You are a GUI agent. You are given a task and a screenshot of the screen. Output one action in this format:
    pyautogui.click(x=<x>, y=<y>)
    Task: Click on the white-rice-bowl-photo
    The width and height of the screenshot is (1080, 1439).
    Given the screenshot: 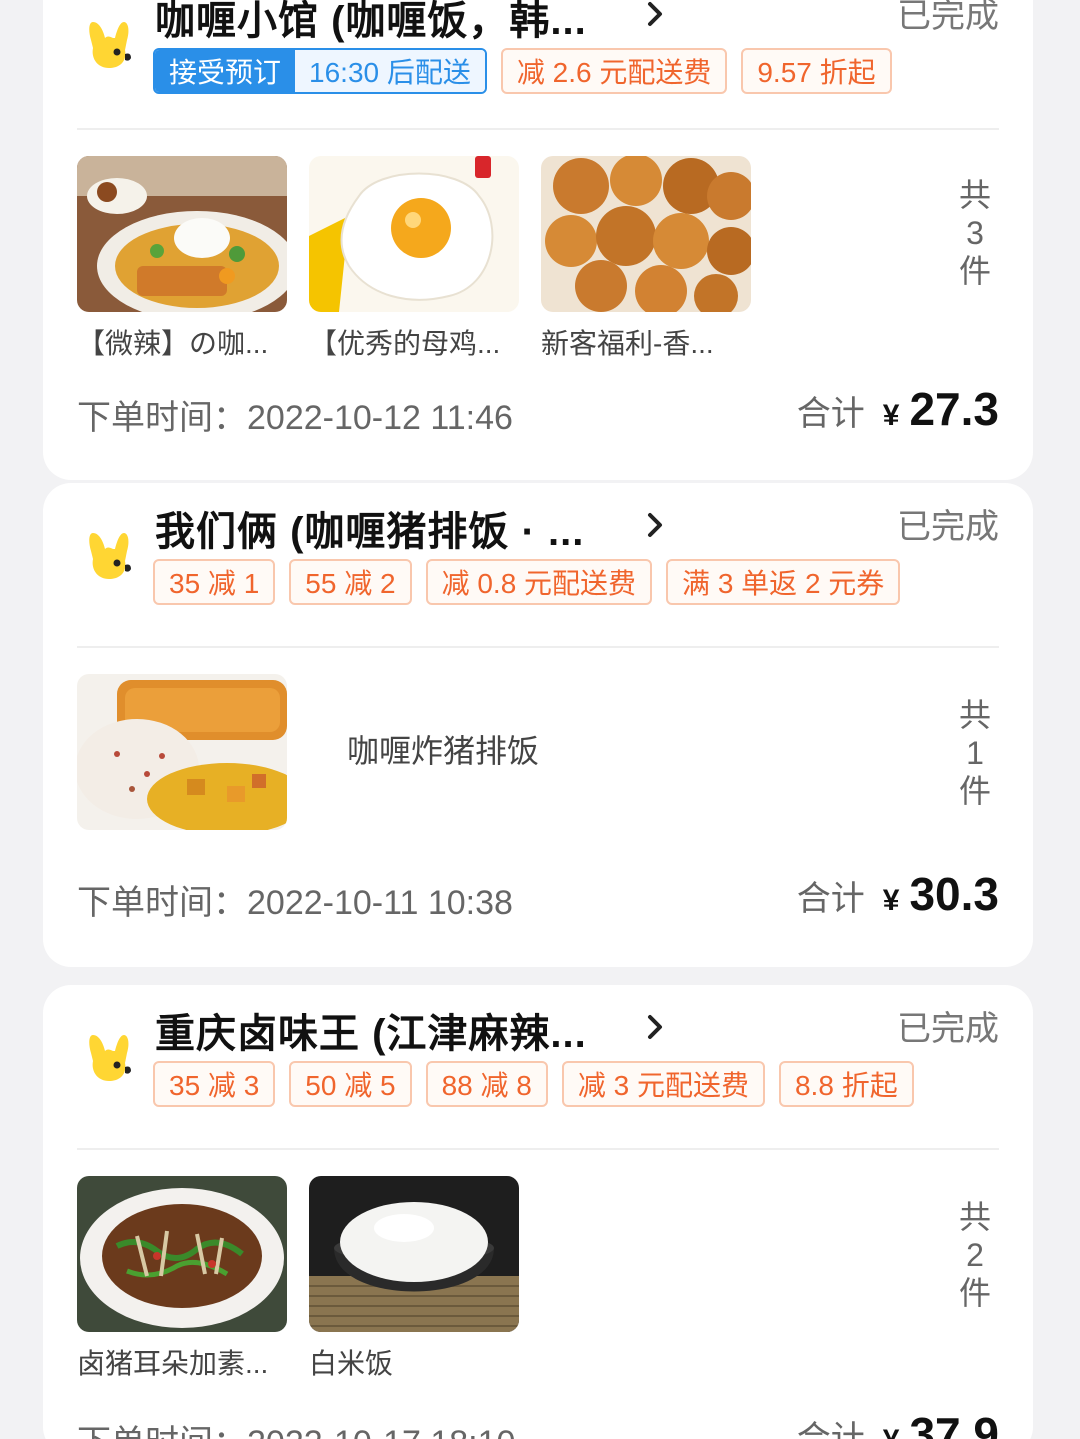 What is the action you would take?
    pyautogui.click(x=414, y=1254)
    